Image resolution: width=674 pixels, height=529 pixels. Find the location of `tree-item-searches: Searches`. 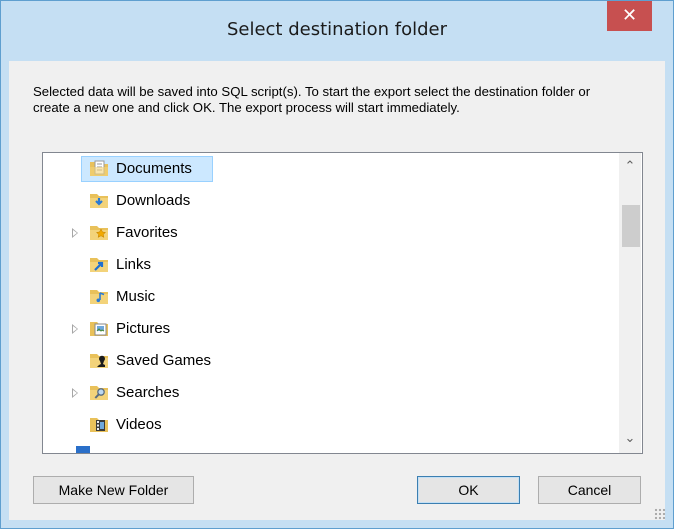

tree-item-searches: Searches is located at coordinates (328, 394).